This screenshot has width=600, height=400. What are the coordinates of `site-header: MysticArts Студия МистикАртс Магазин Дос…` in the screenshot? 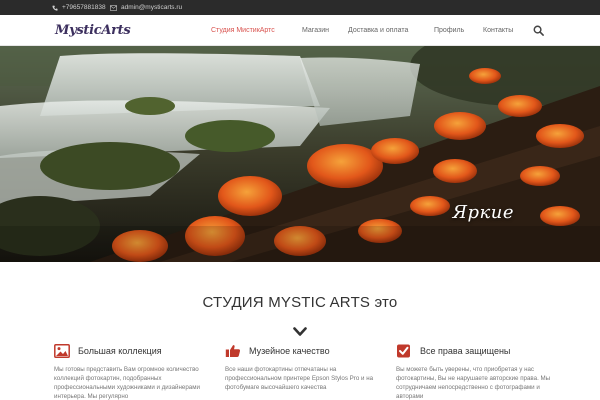 It's located at (300, 30).